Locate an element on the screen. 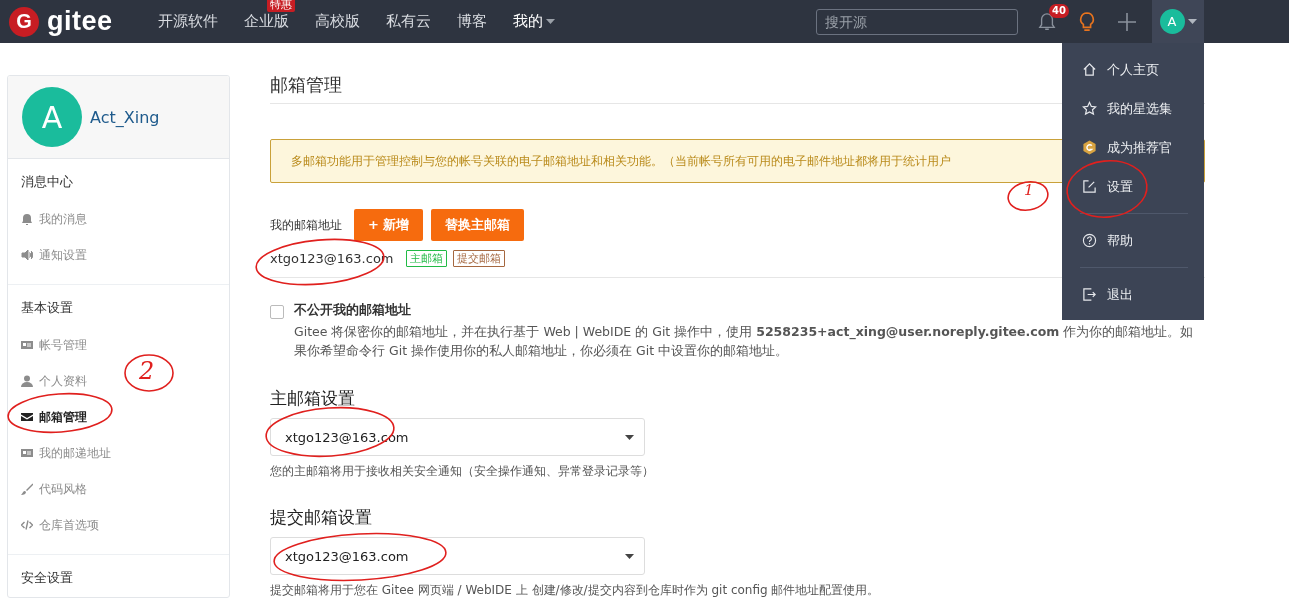 The image size is (1289, 598). field-label: 我的邮箱地址 is located at coordinates (306, 225).